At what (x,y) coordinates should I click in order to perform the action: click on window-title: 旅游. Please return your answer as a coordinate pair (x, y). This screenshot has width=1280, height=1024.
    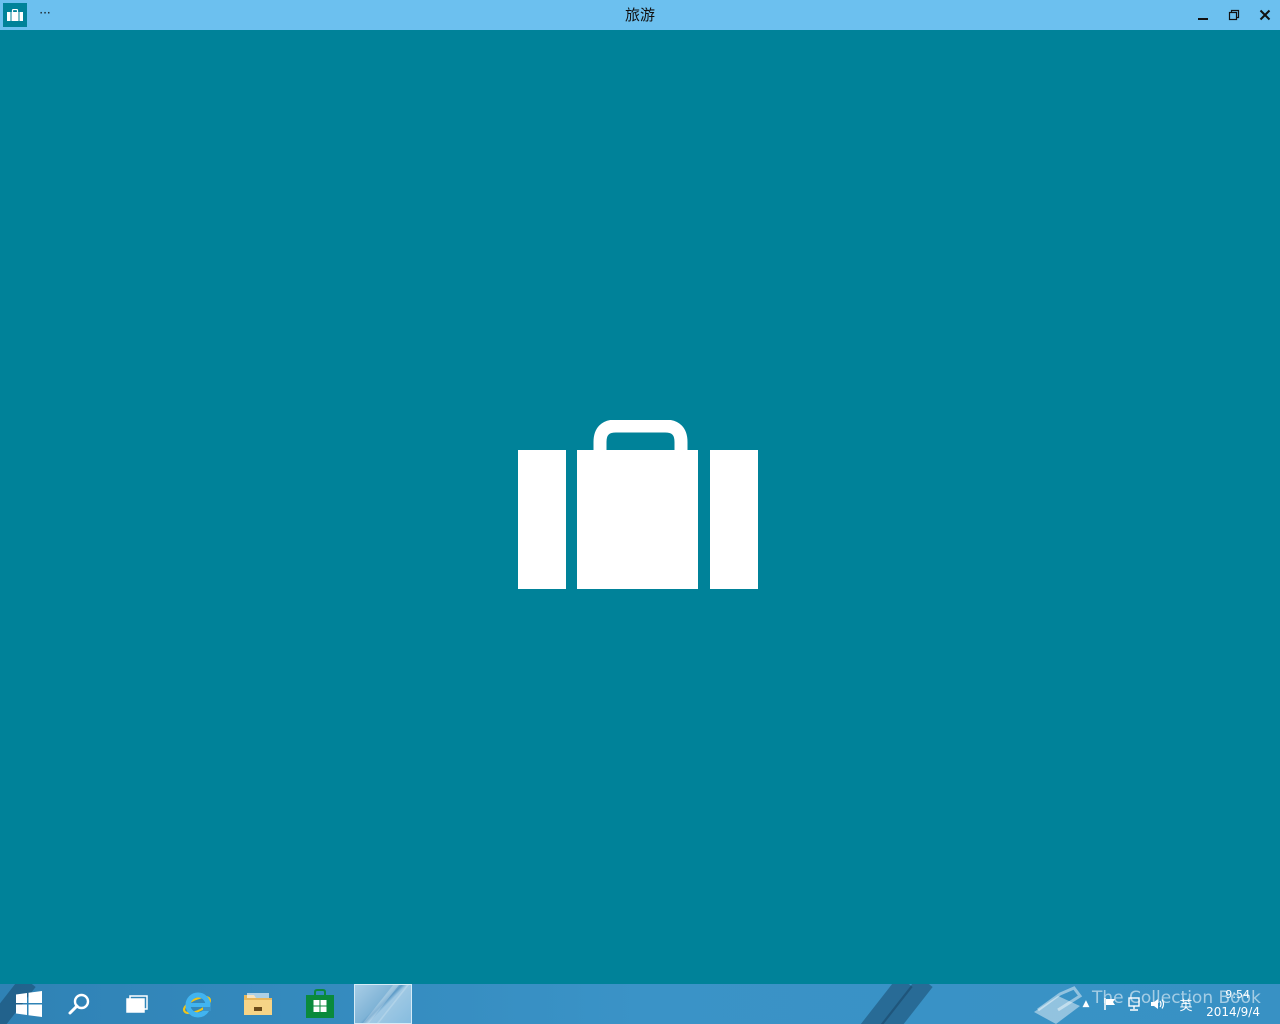
    Looking at the image, I should click on (639, 15).